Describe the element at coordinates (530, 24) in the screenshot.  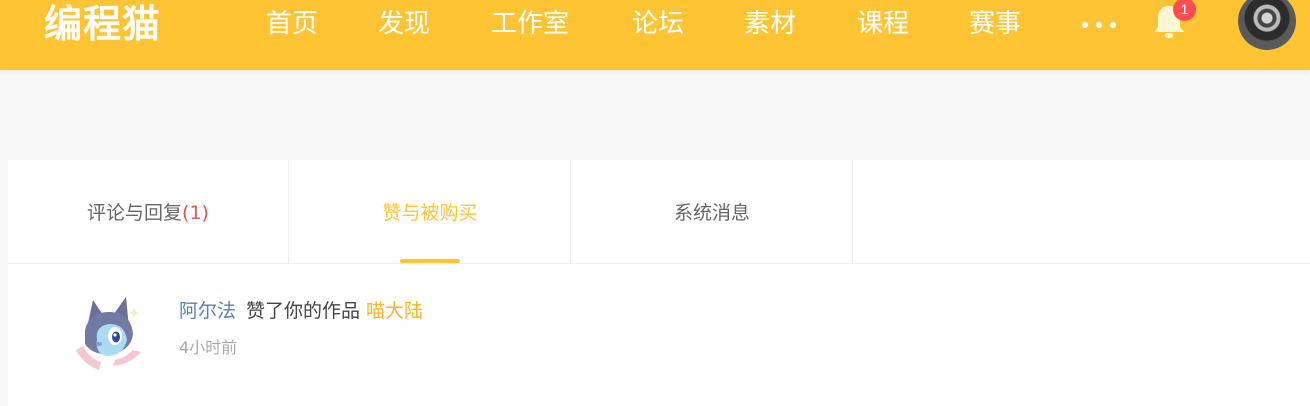
I see `nav-studio: 工作室` at that location.